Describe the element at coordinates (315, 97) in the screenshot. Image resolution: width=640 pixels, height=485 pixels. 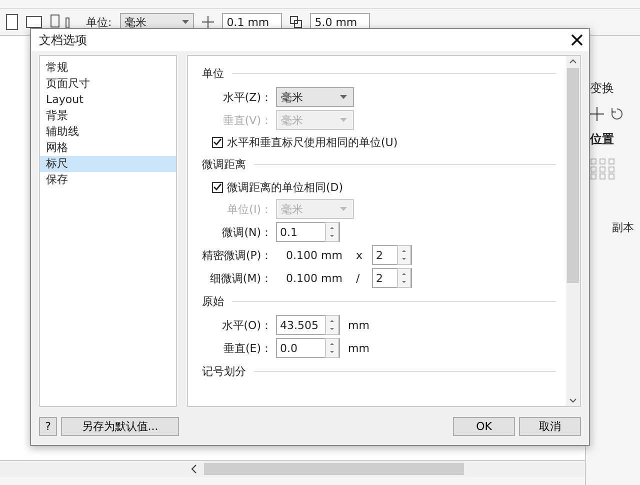
I see `unit-dropdown: 毫米` at that location.